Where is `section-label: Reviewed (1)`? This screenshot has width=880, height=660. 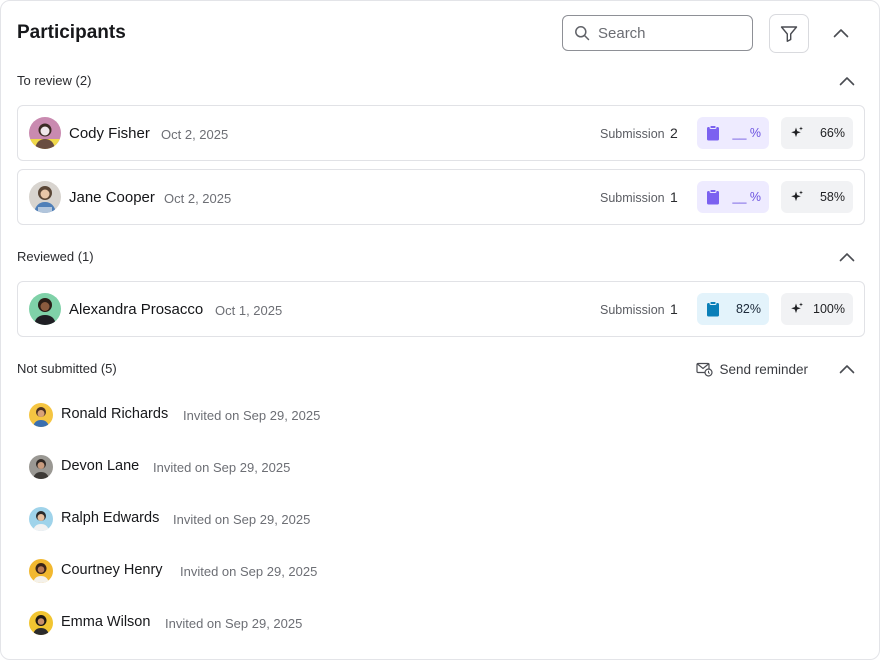 section-label: Reviewed (1) is located at coordinates (55, 256).